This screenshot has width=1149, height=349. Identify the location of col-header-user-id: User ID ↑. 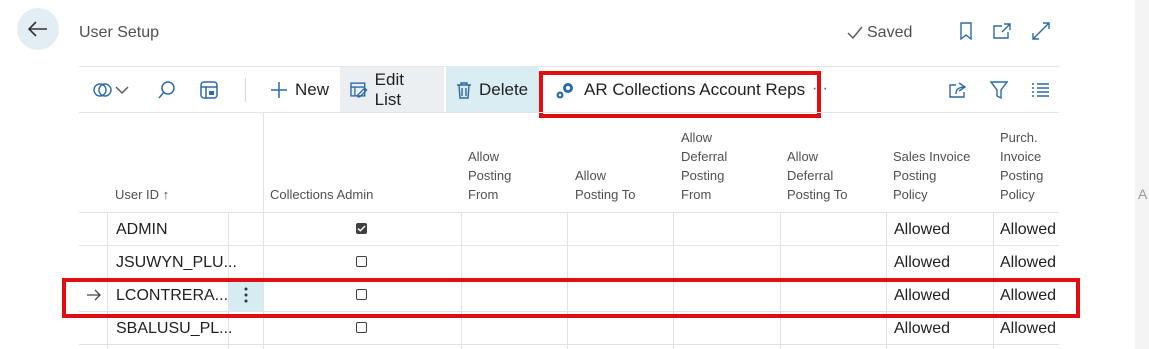
(142, 194).